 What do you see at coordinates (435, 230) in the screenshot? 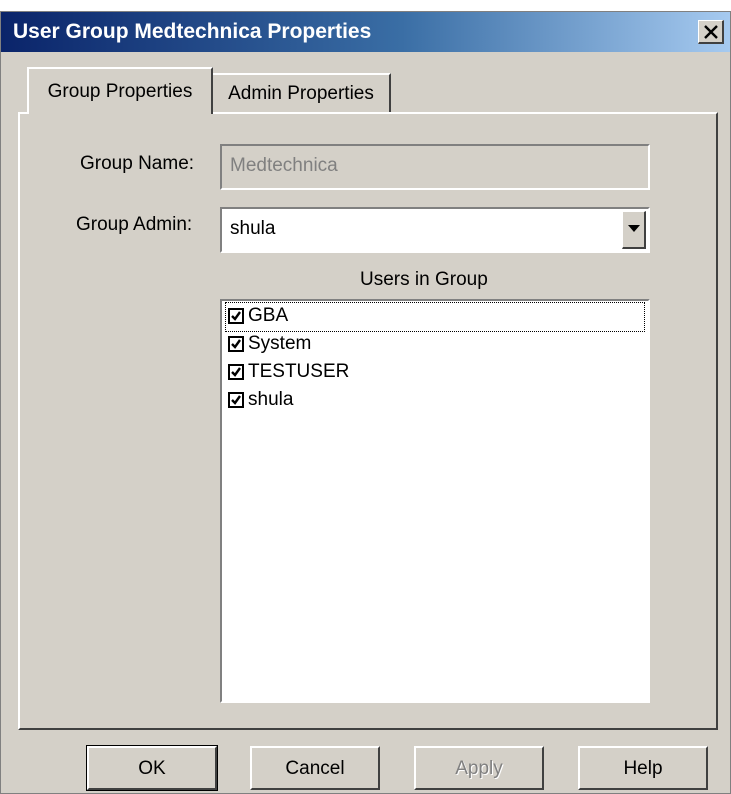
I see `group-admin-select: shula` at bounding box center [435, 230].